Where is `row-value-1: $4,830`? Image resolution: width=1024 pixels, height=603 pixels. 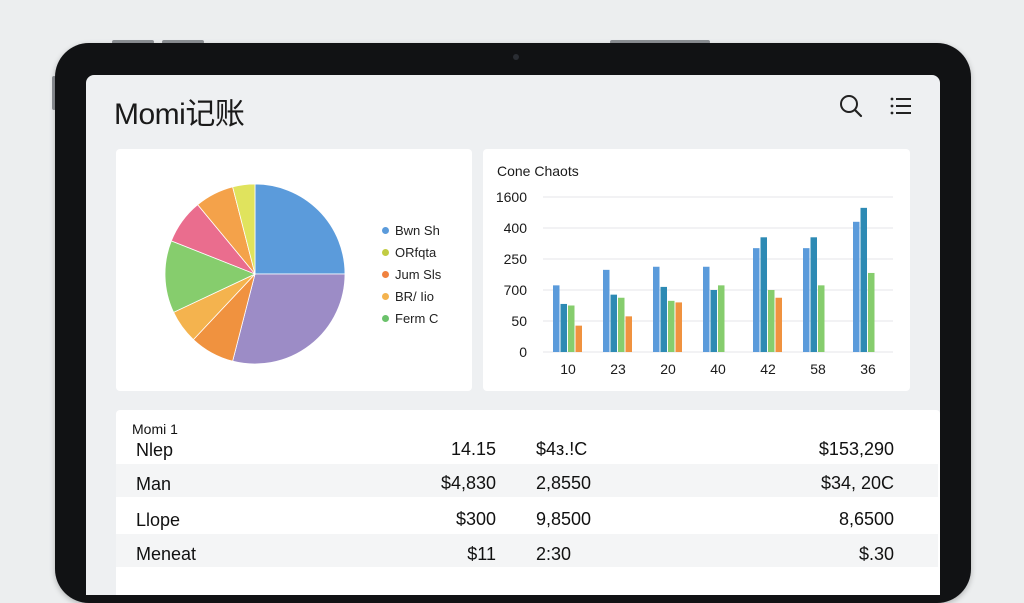 row-value-1: $4,830 is located at coordinates (468, 483).